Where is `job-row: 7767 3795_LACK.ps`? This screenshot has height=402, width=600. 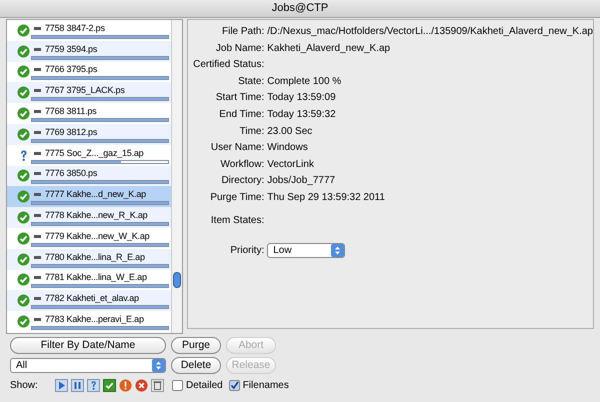 job-row: 7767 3795_LACK.ps is located at coordinates (89, 93).